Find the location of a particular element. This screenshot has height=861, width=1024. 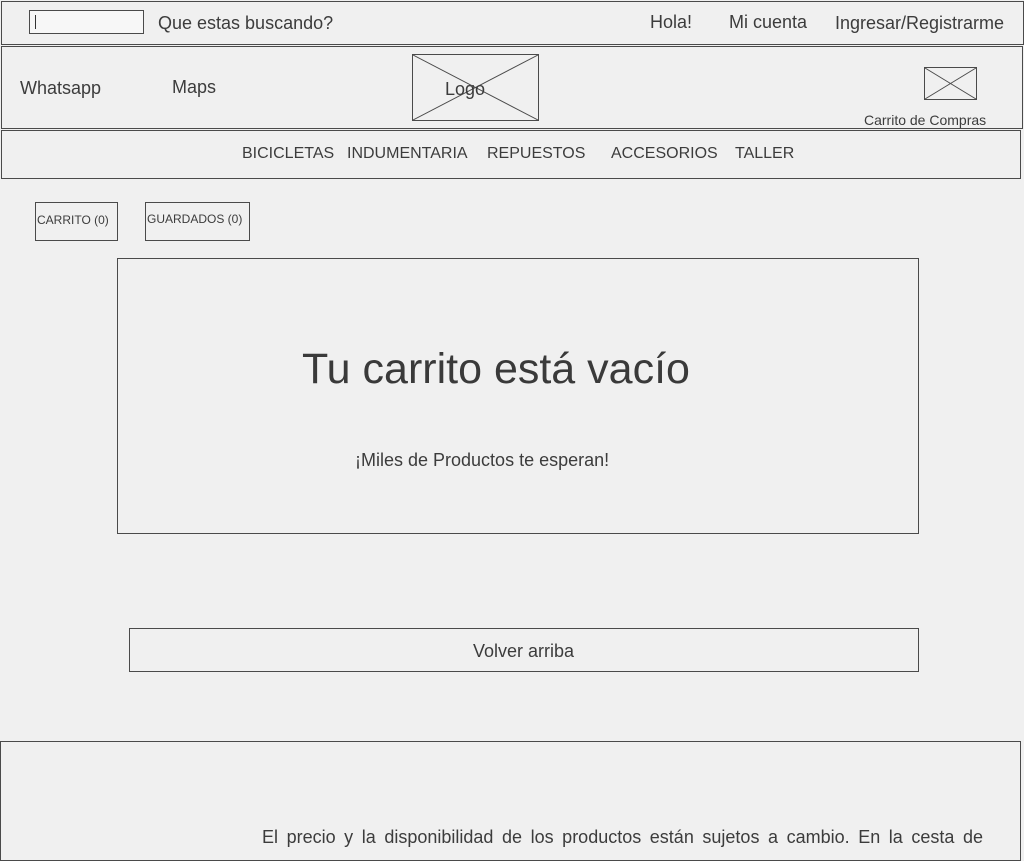

empty-cart-subtitle: ¡Miles de Productos te esperan! is located at coordinates (482, 460).